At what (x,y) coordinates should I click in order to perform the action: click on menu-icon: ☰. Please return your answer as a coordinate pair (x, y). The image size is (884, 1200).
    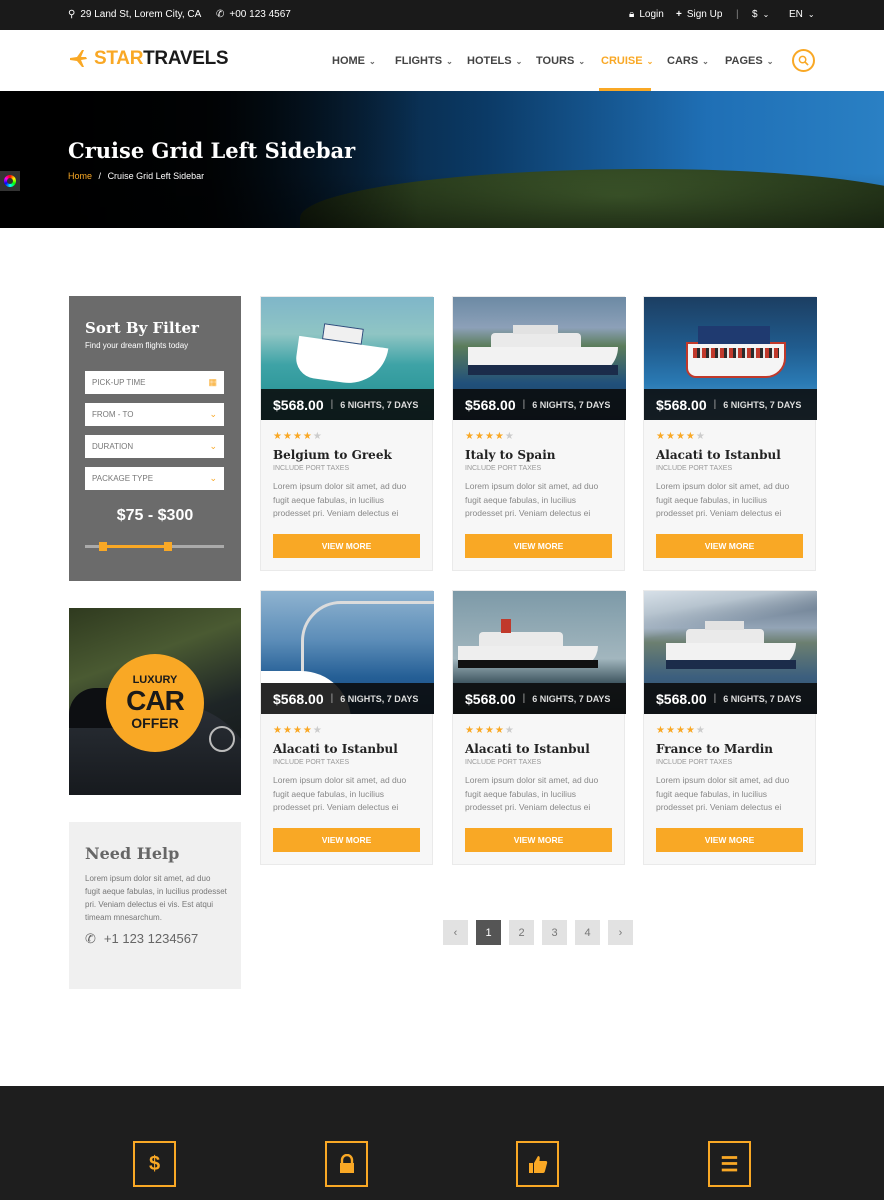
    Looking at the image, I should click on (729, 1164).